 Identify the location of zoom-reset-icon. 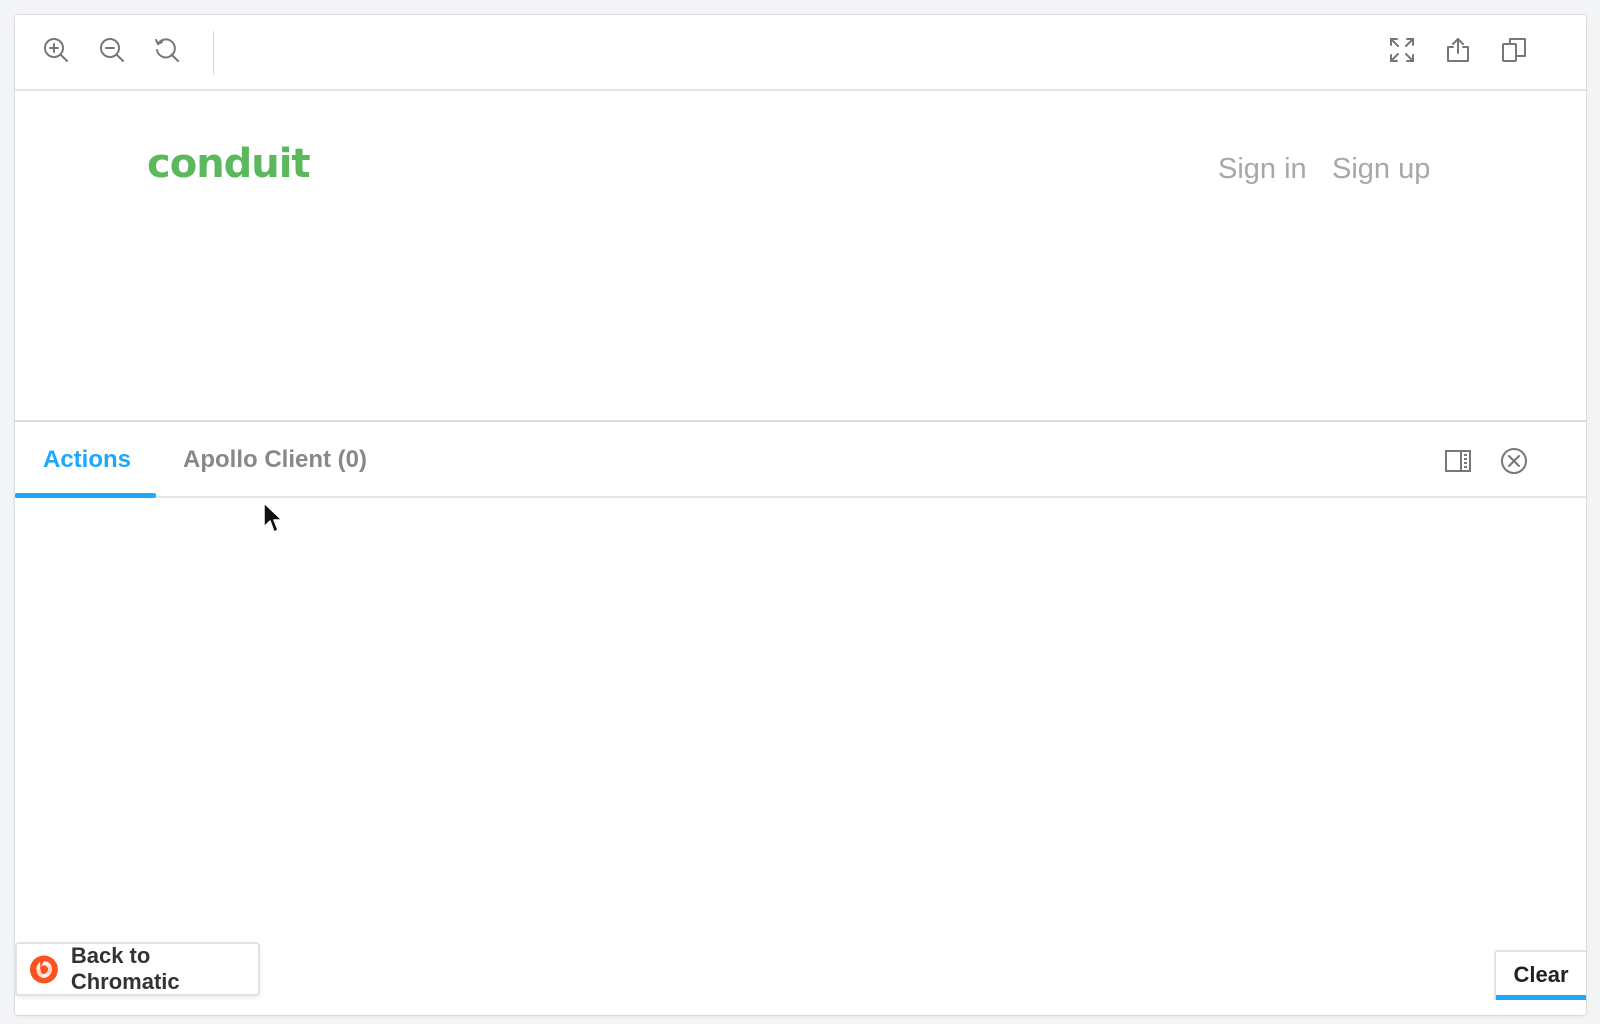
(167, 50).